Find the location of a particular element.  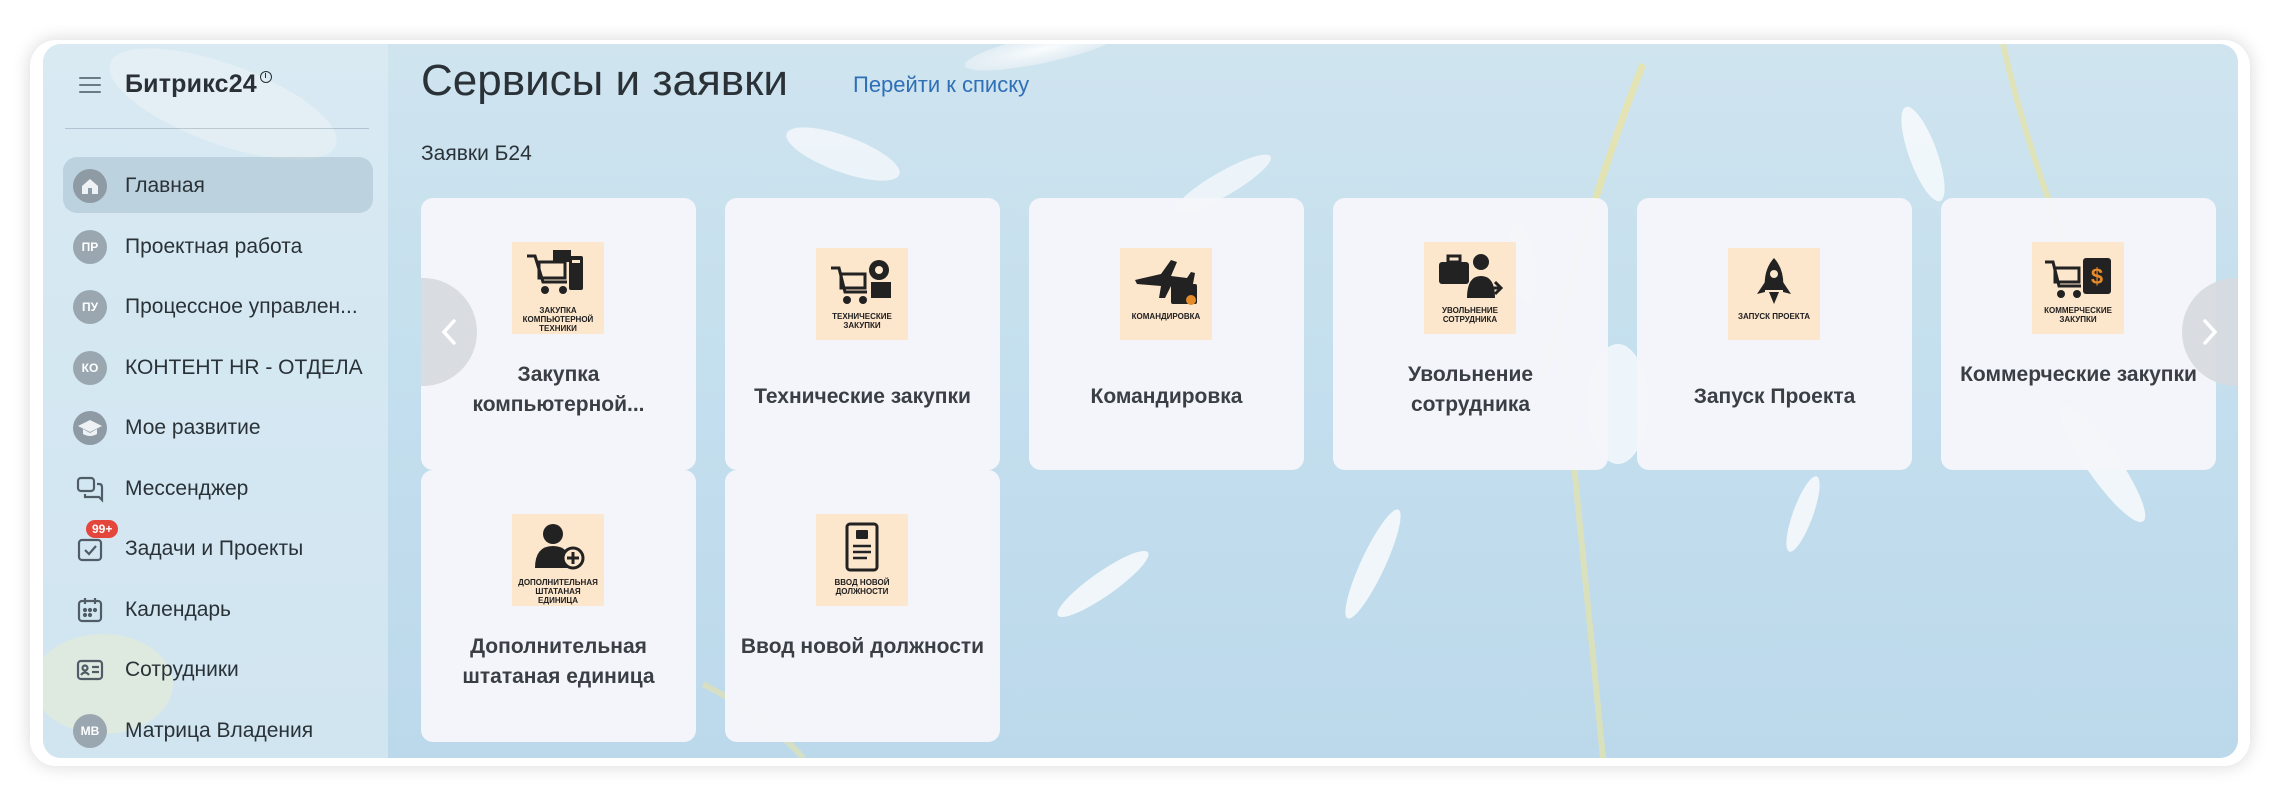

tile-label: Увольнение сотрудника is located at coordinates (1470, 389).